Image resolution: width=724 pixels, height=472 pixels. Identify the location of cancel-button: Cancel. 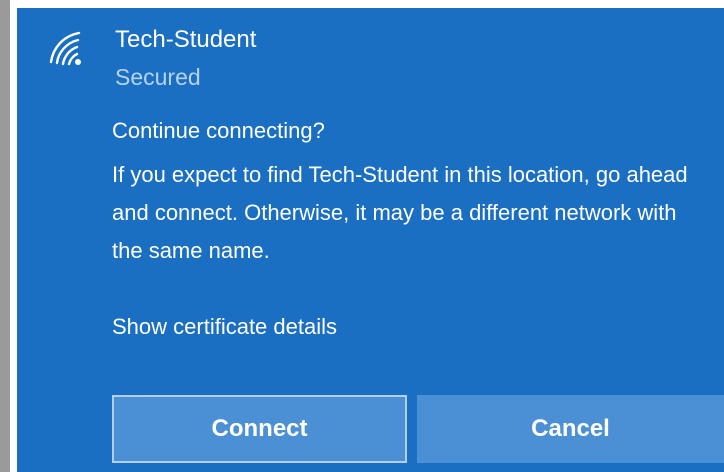
(570, 429).